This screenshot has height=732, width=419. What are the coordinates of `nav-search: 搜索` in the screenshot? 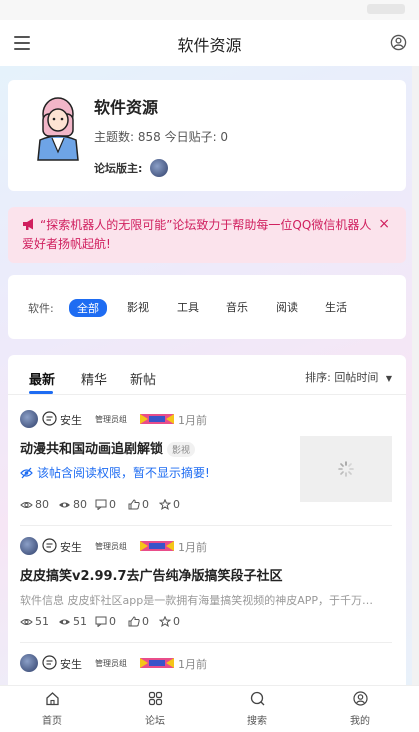 It's located at (257, 709).